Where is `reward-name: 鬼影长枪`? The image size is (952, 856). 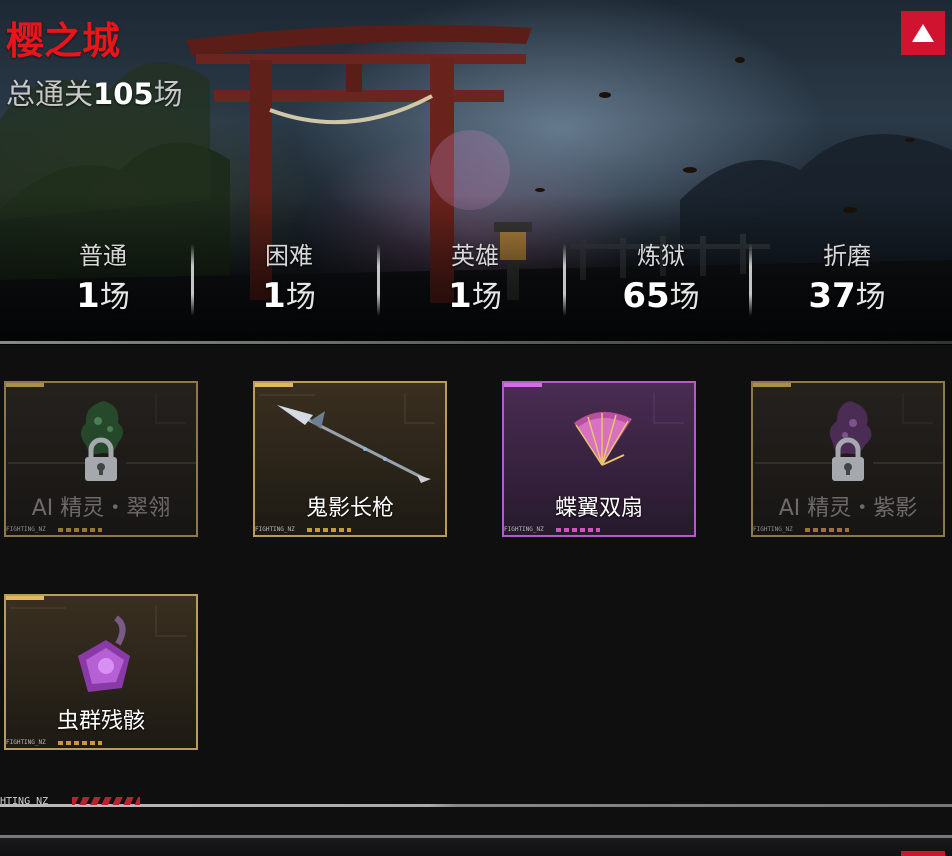 reward-name: 鬼影长枪 is located at coordinates (349, 508).